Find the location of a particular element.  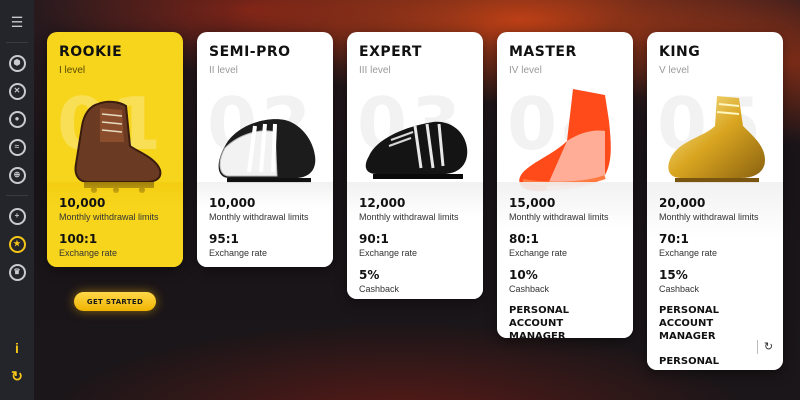

sidebar-item-basketball: ✕ is located at coordinates (17, 91).